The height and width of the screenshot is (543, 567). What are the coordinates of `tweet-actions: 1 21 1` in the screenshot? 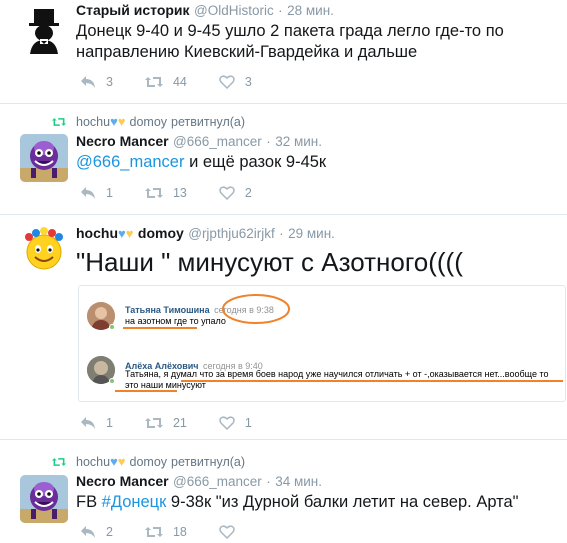 It's located at (182, 423).